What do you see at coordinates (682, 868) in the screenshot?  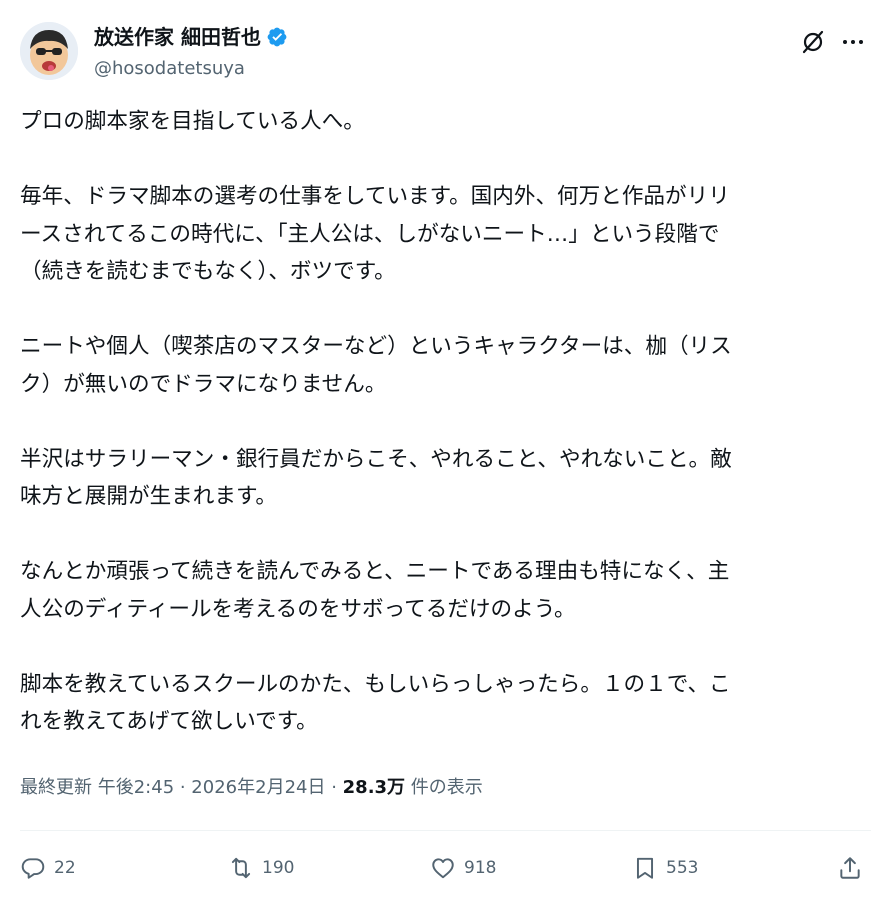 I see `bookmark-count: 553` at bounding box center [682, 868].